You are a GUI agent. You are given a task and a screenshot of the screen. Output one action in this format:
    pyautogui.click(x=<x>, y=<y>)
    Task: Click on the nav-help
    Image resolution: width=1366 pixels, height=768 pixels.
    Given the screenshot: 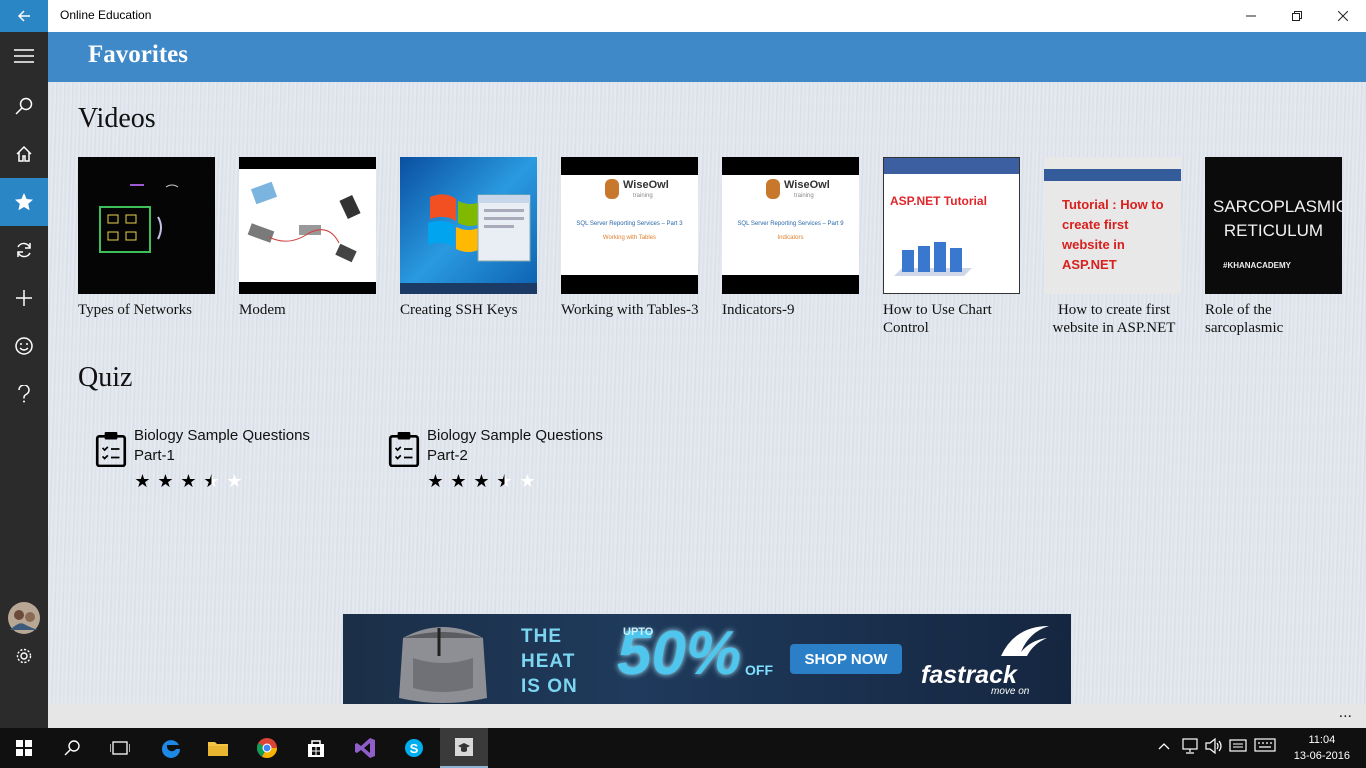 What is the action you would take?
    pyautogui.click(x=24, y=394)
    